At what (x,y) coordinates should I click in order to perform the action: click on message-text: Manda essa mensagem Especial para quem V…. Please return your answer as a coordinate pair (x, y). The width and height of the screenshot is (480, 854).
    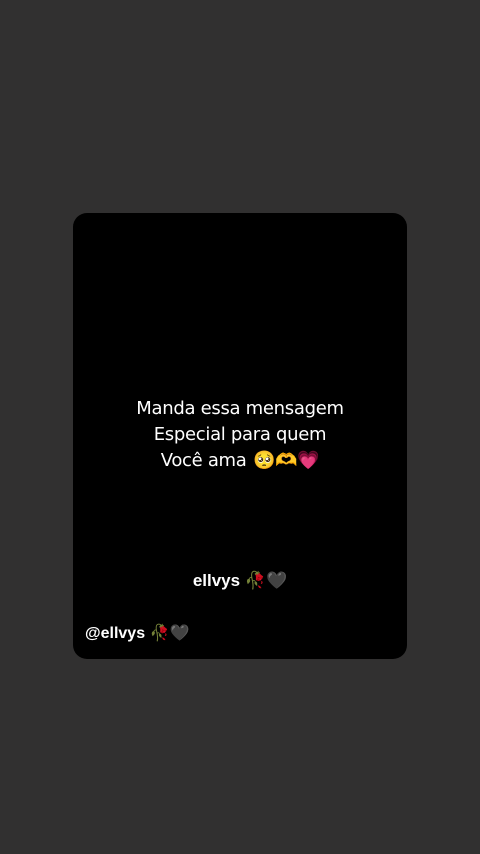
    Looking at the image, I should click on (240, 435).